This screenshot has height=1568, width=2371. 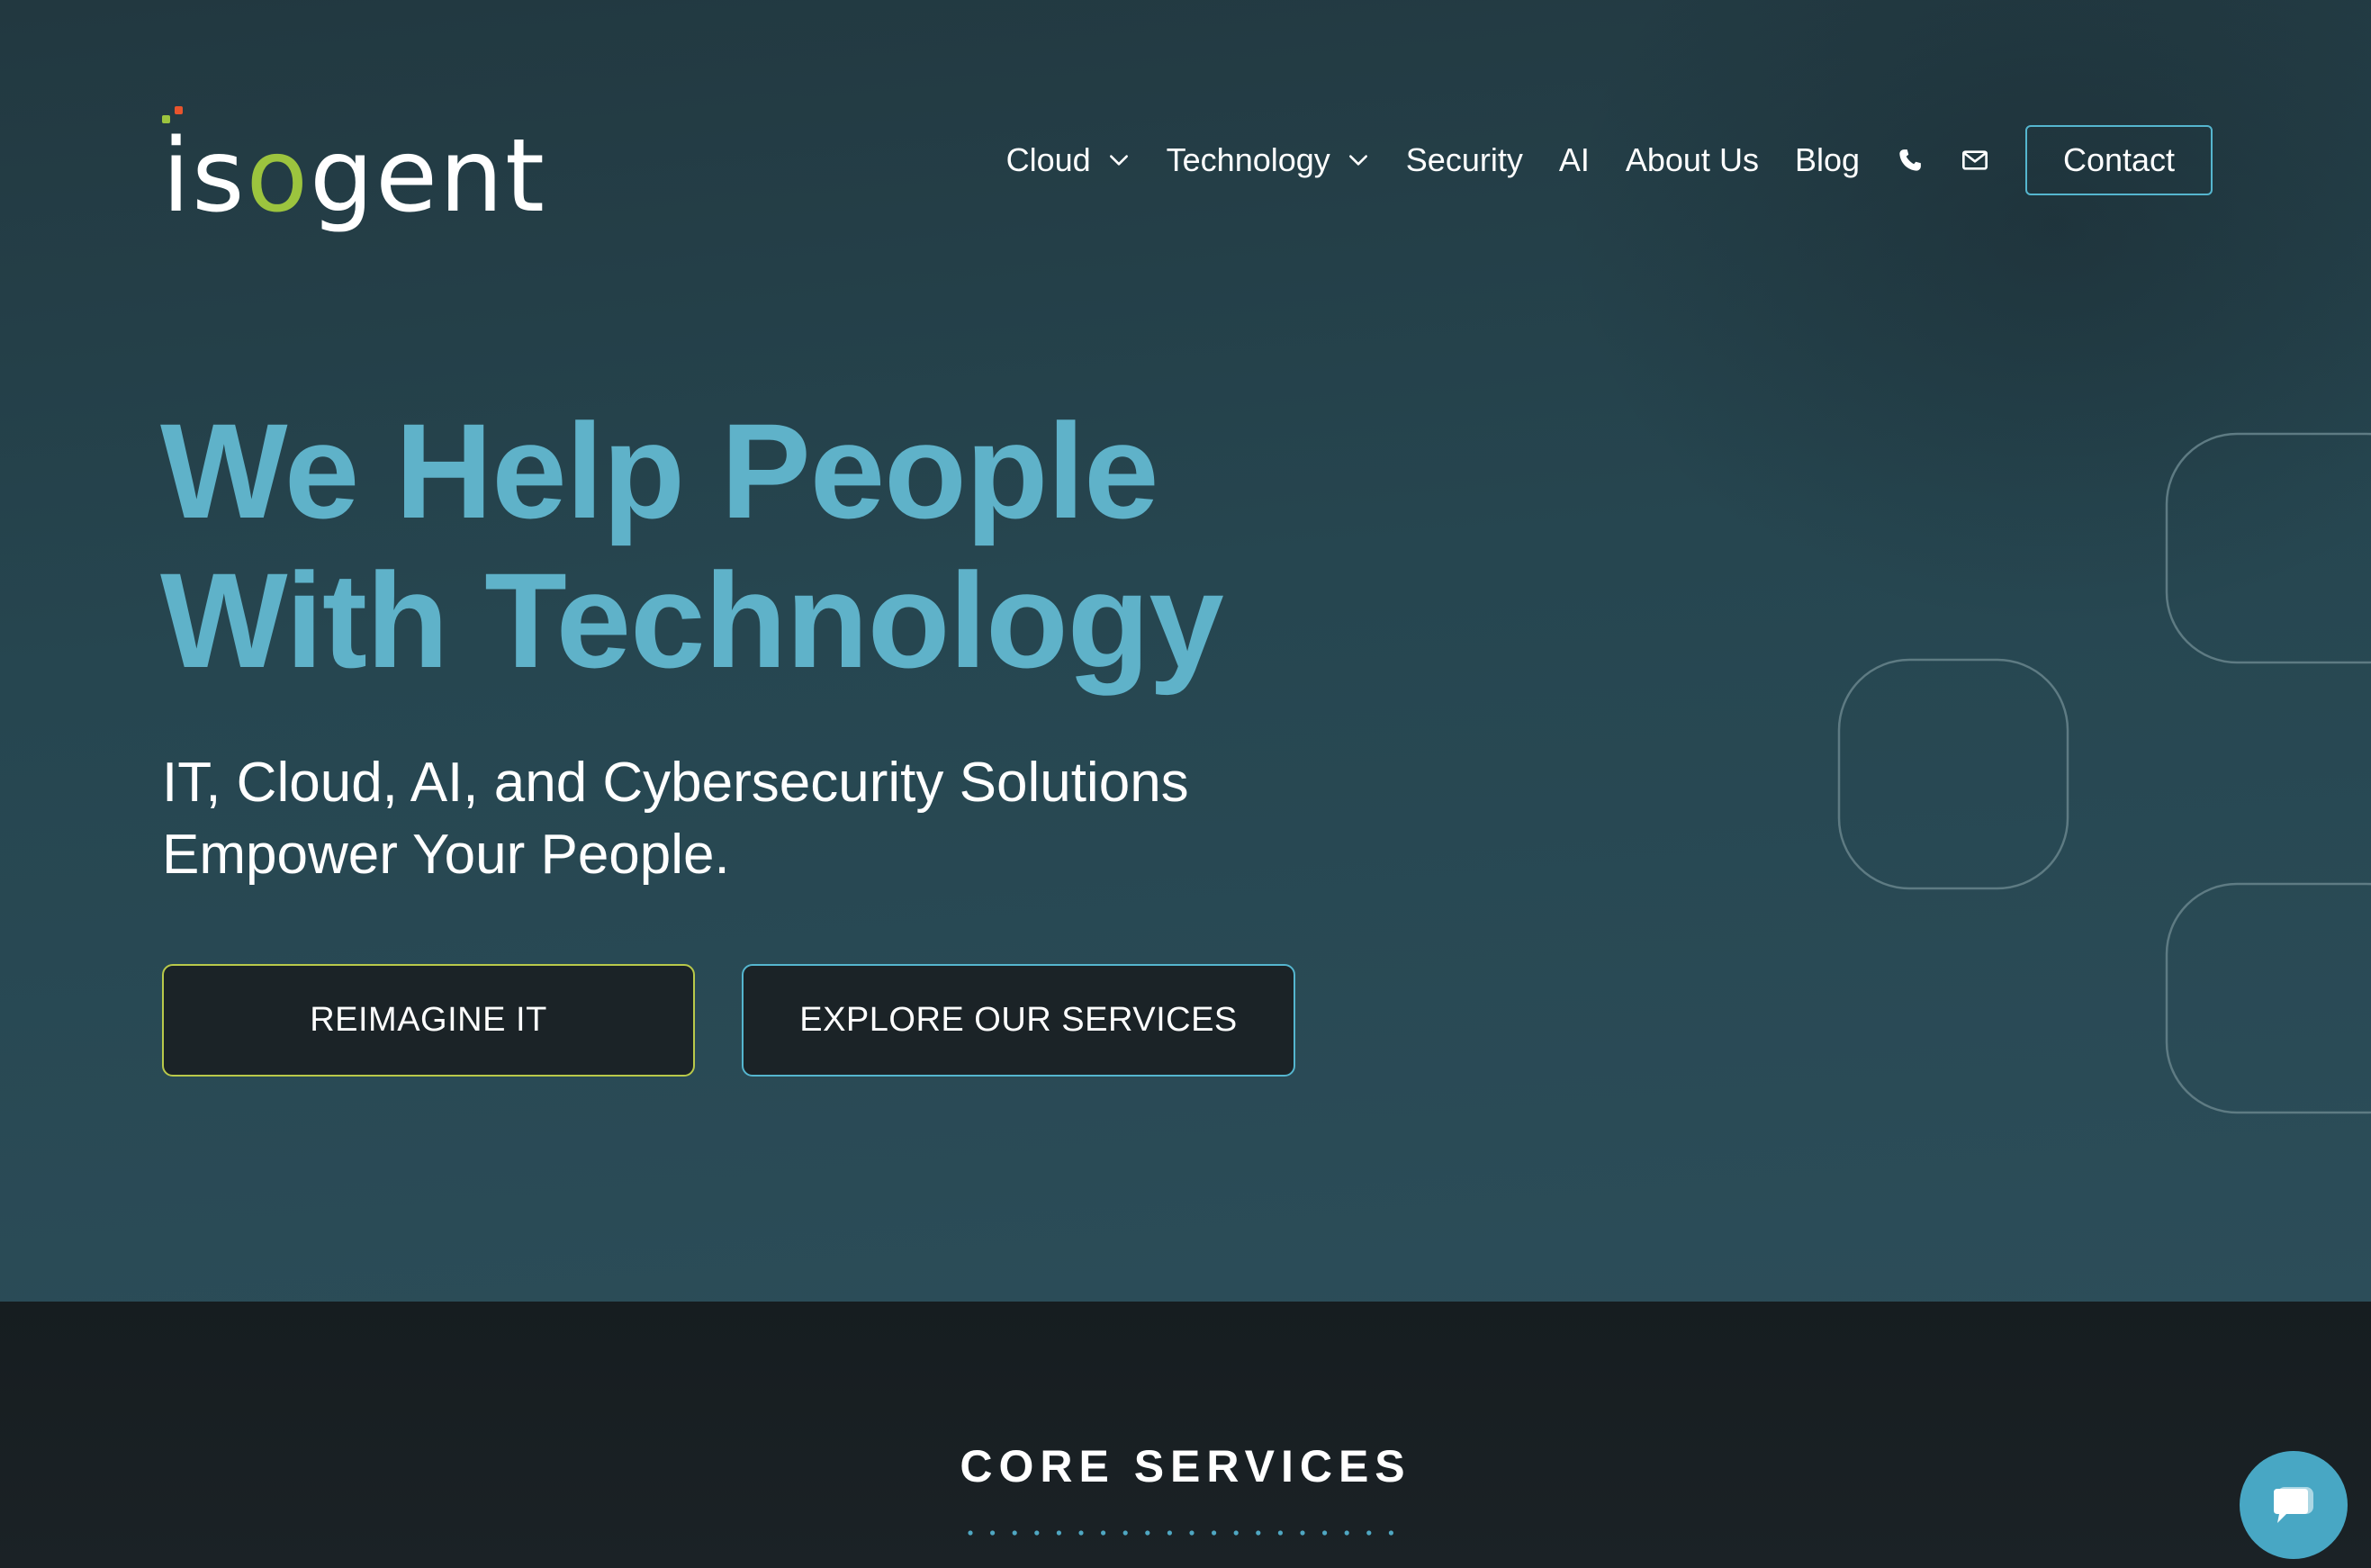 What do you see at coordinates (1248, 160) in the screenshot?
I see `nav-label-technology: Technology` at bounding box center [1248, 160].